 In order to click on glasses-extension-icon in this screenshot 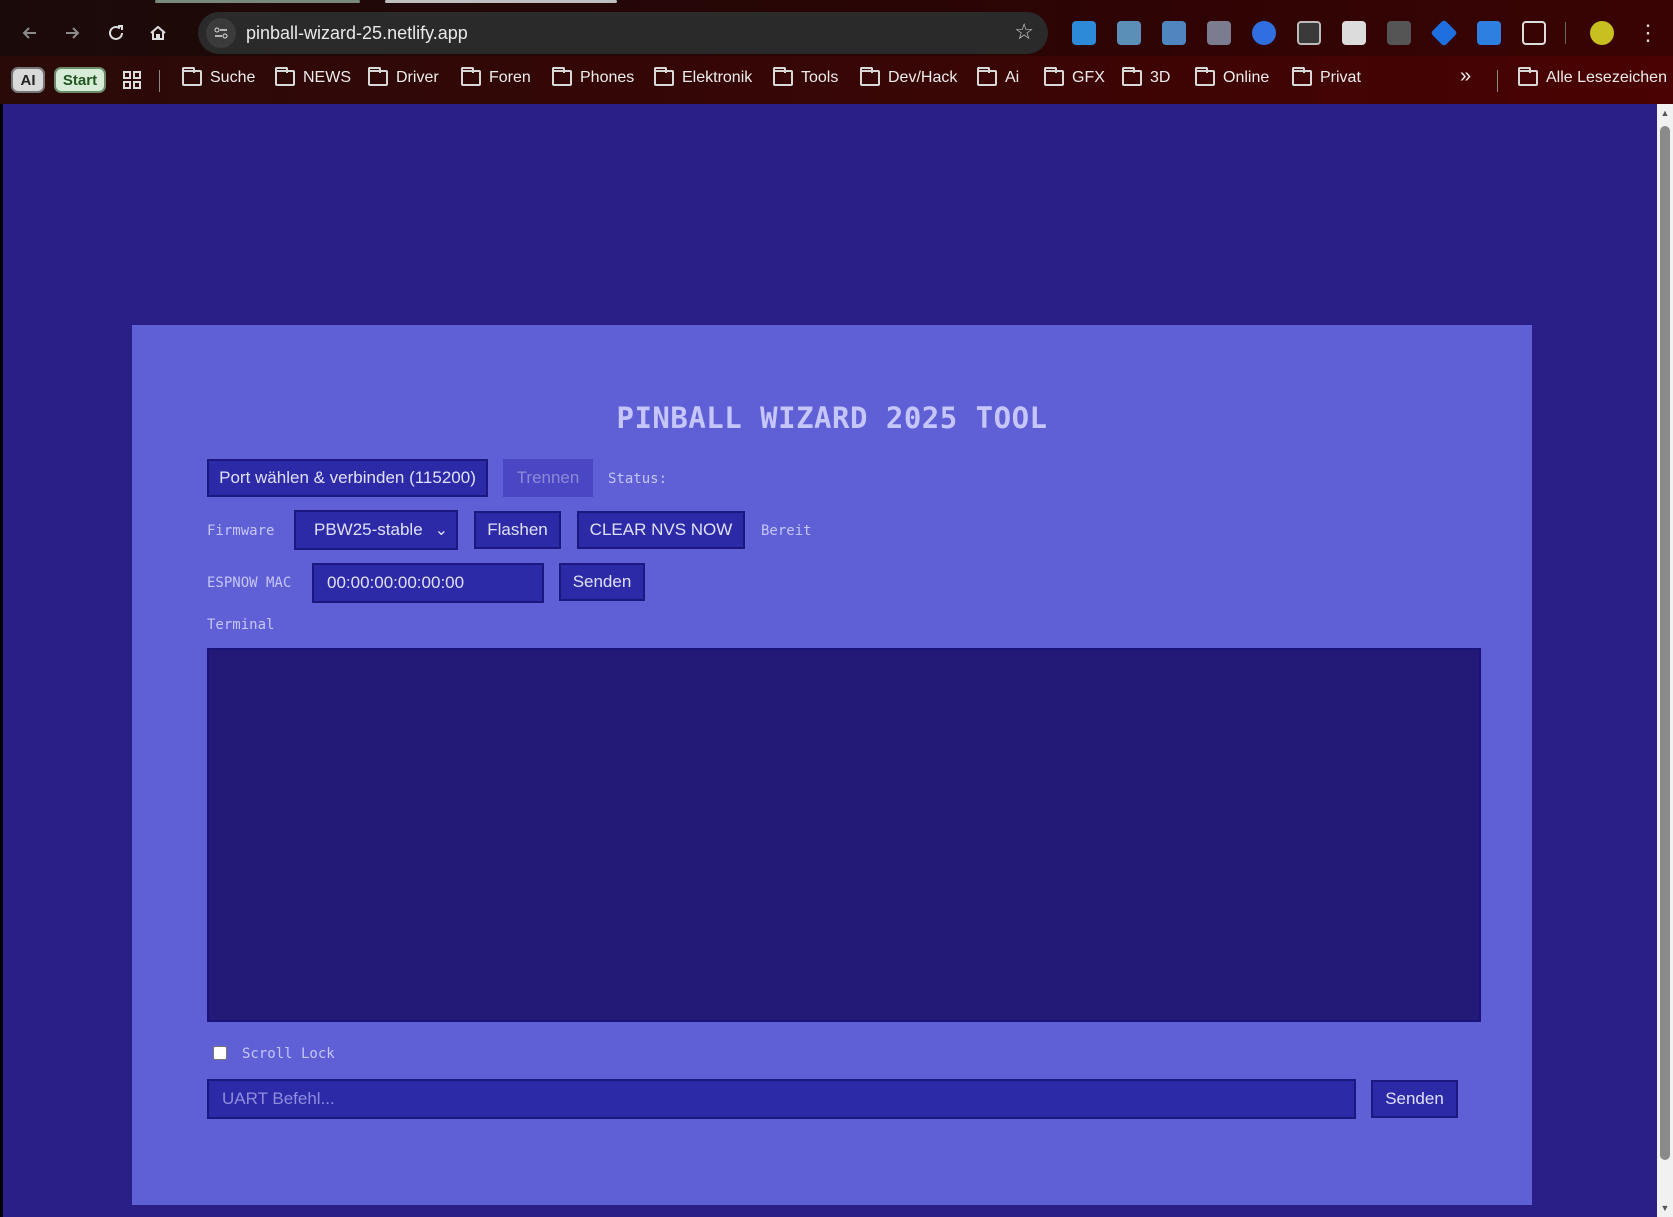, I will do `click(1309, 33)`.